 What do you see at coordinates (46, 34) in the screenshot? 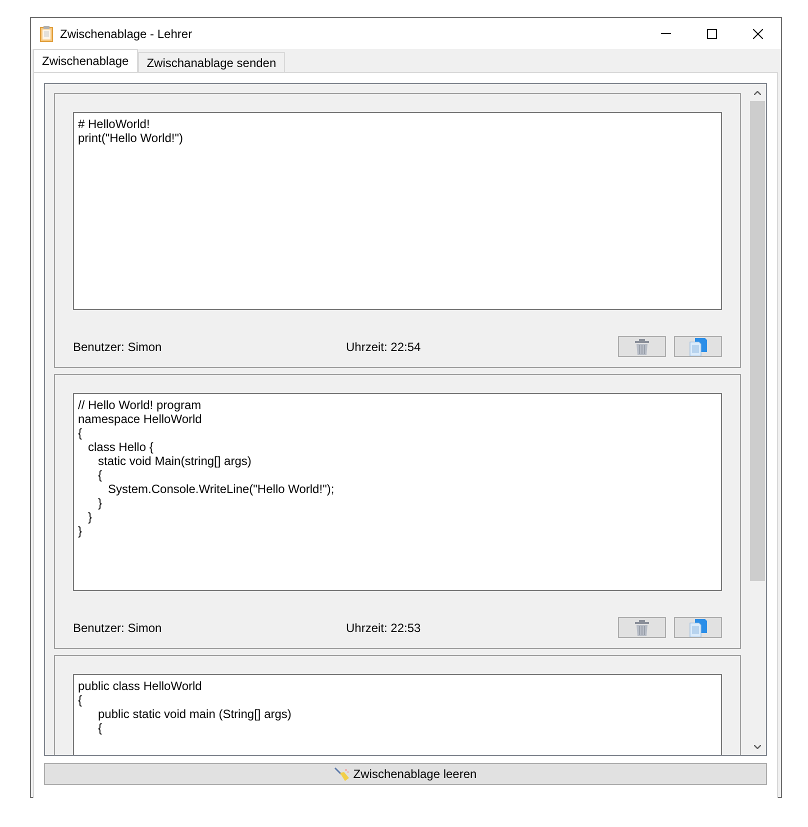
I see `clipboard-icon` at bounding box center [46, 34].